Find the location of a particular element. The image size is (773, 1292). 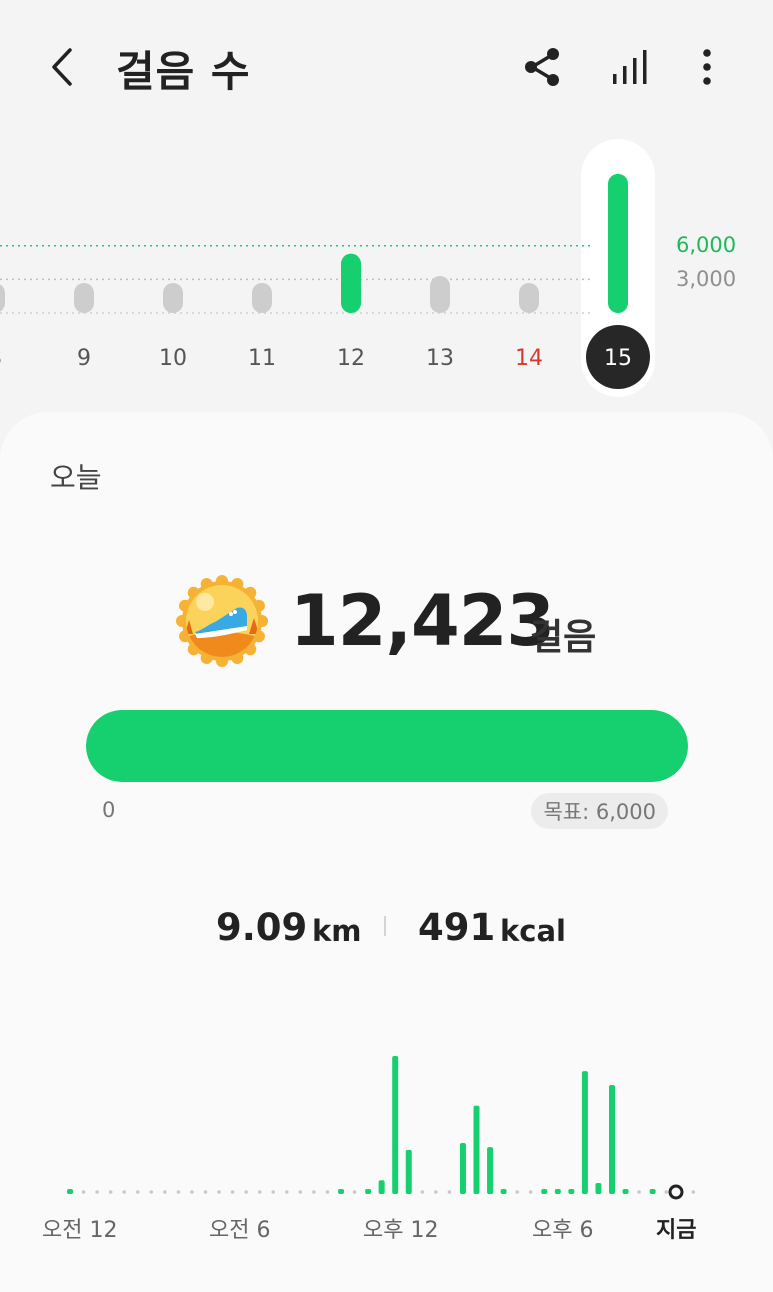

back-button is located at coordinates (65, 67).